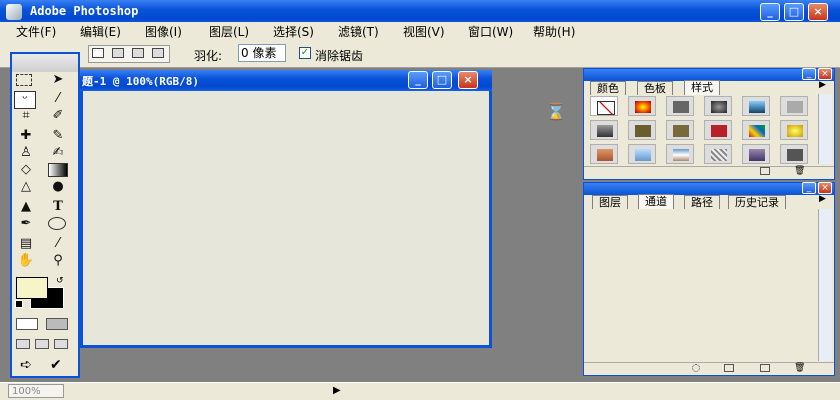 The image size is (840, 400). Describe the element at coordinates (554, 31) in the screenshot. I see `menu-help: 帮助(H)` at that location.